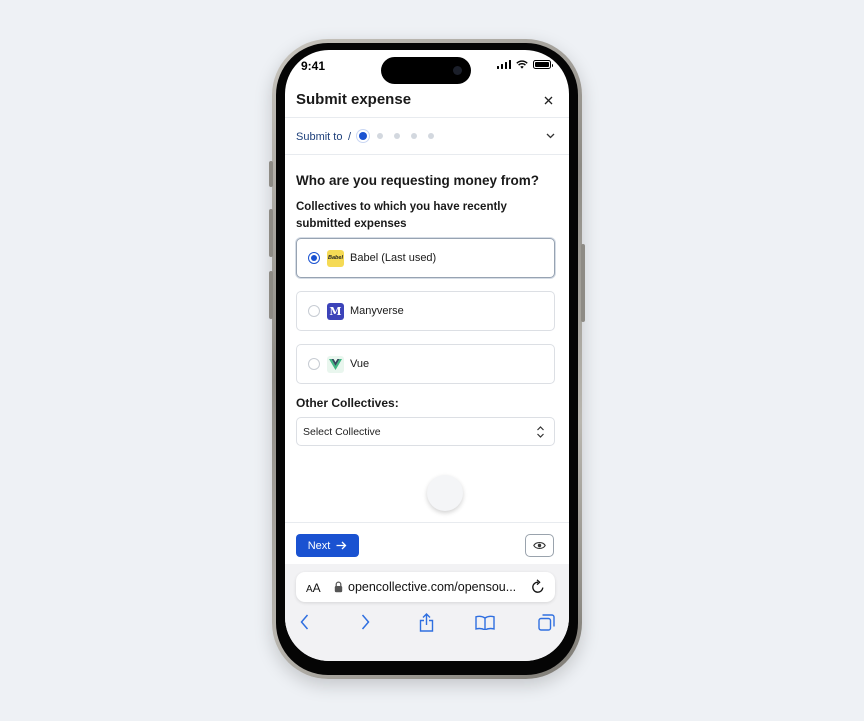 The width and height of the screenshot is (864, 721). Describe the element at coordinates (393, 258) in the screenshot. I see `option-label: Babel (Last used)` at that location.